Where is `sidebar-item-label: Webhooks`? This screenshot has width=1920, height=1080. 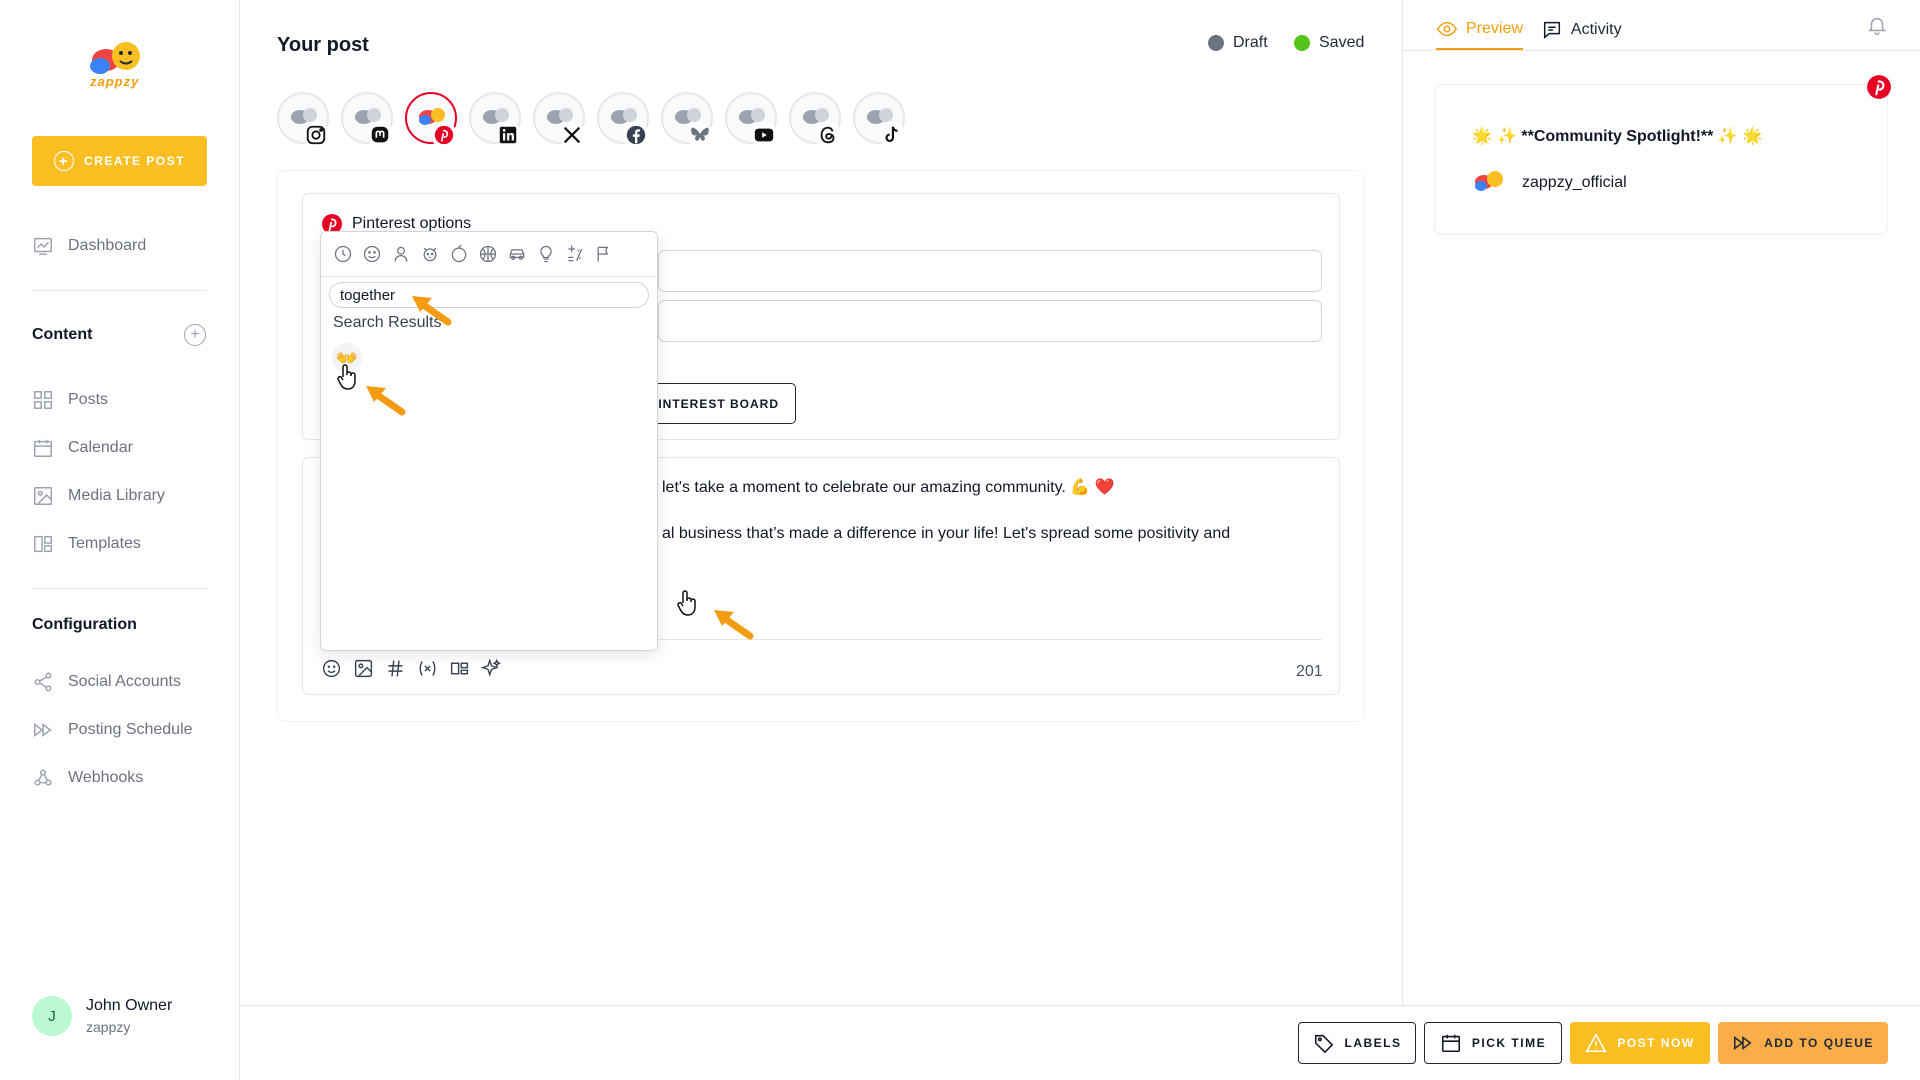
sidebar-item-label: Webhooks is located at coordinates (106, 777).